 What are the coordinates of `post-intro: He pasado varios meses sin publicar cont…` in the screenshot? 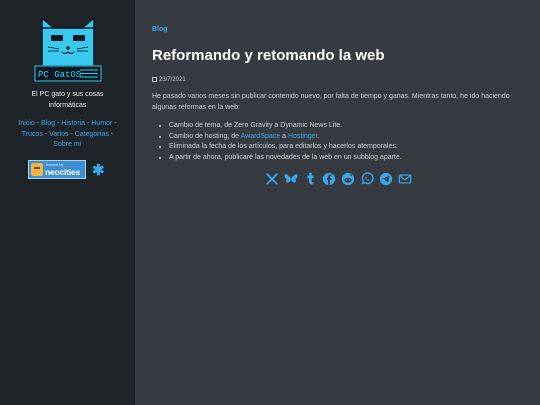 It's located at (331, 102).